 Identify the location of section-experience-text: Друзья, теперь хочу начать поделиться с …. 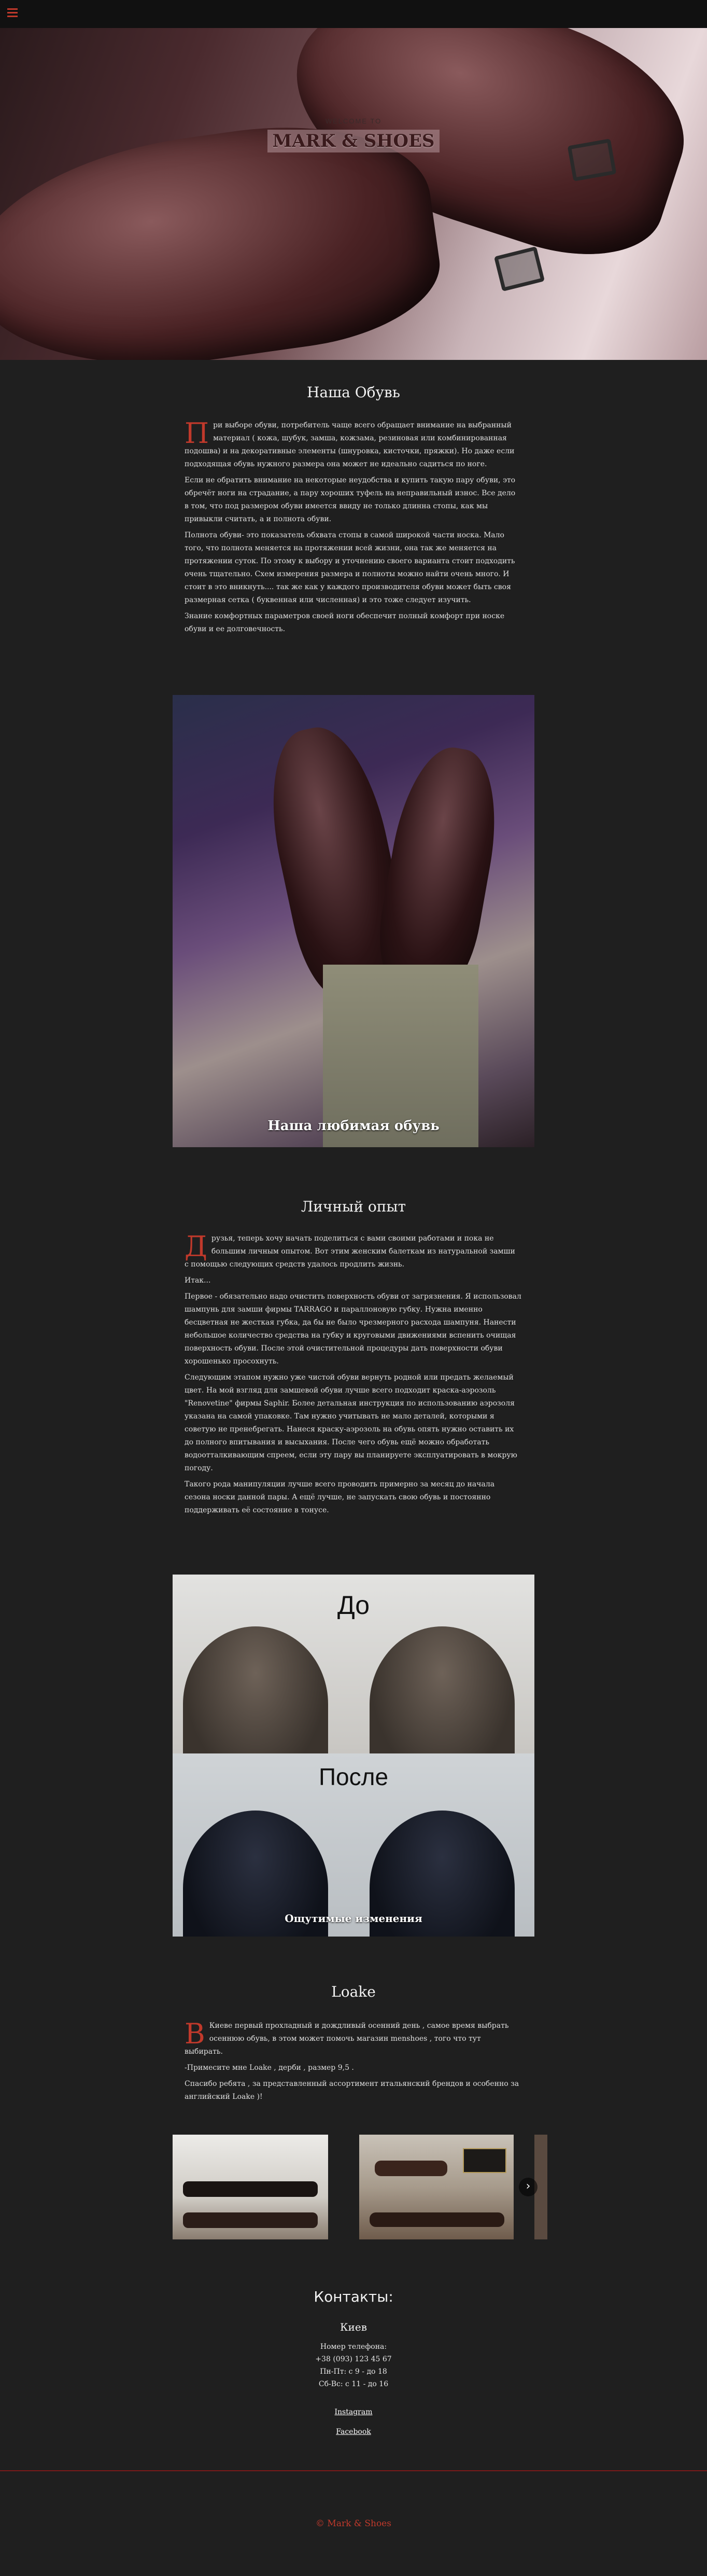
(353, 1376).